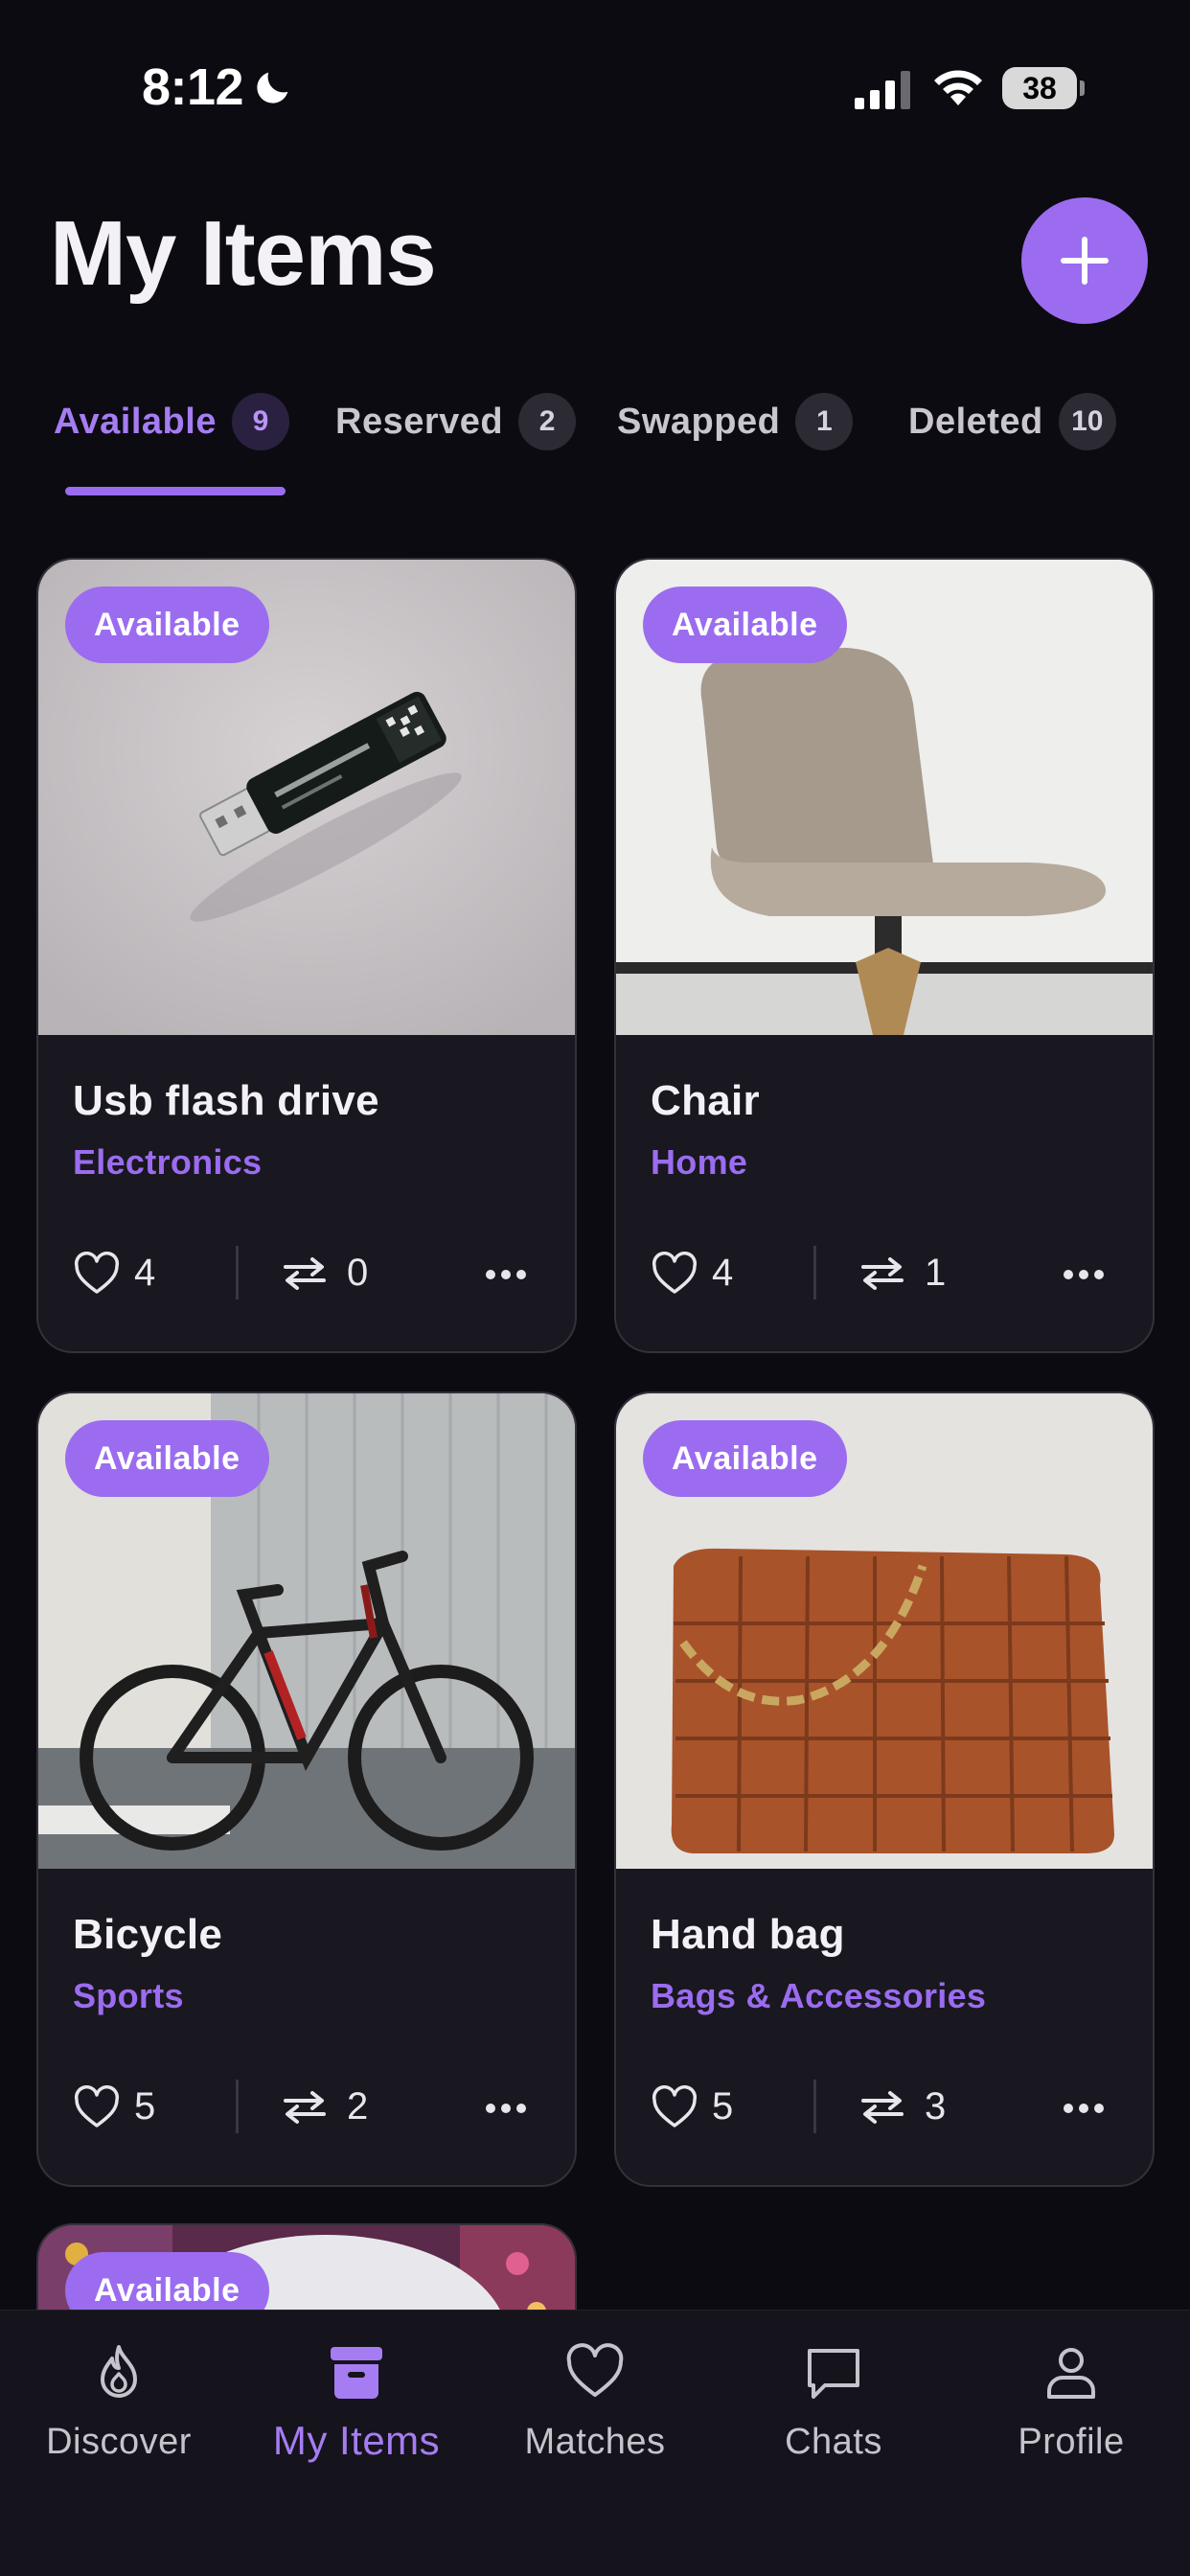  What do you see at coordinates (357, 2440) in the screenshot?
I see `nav-label: My Items` at bounding box center [357, 2440].